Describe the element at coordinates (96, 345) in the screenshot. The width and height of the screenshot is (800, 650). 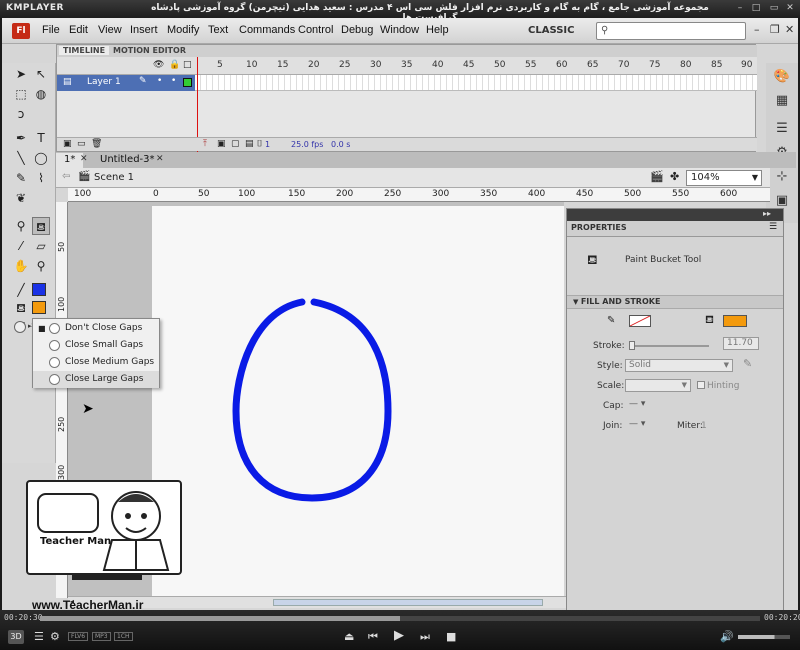
I see `gap-option-small: Close Small Gaps` at that location.